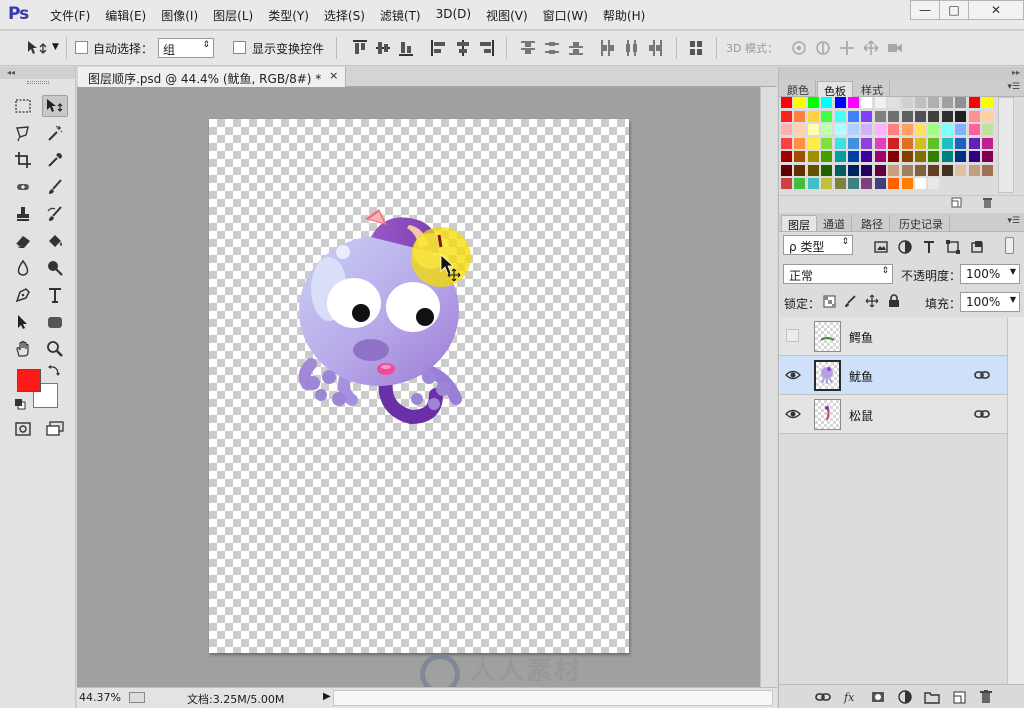 Image resolution: width=1024 pixels, height=708 pixels. Describe the element at coordinates (344, 15) in the screenshot. I see `menu-select: 选择(S)` at that location.